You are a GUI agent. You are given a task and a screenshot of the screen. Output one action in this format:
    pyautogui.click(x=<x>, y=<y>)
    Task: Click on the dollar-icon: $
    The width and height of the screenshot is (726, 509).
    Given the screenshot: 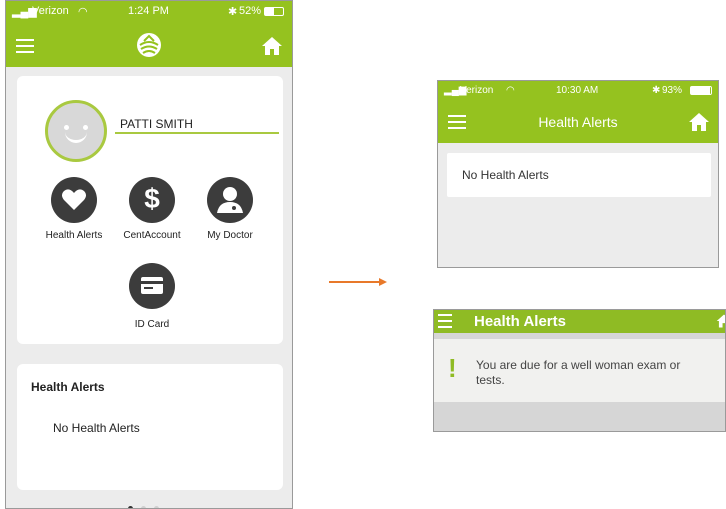 What is the action you would take?
    pyautogui.click(x=152, y=198)
    